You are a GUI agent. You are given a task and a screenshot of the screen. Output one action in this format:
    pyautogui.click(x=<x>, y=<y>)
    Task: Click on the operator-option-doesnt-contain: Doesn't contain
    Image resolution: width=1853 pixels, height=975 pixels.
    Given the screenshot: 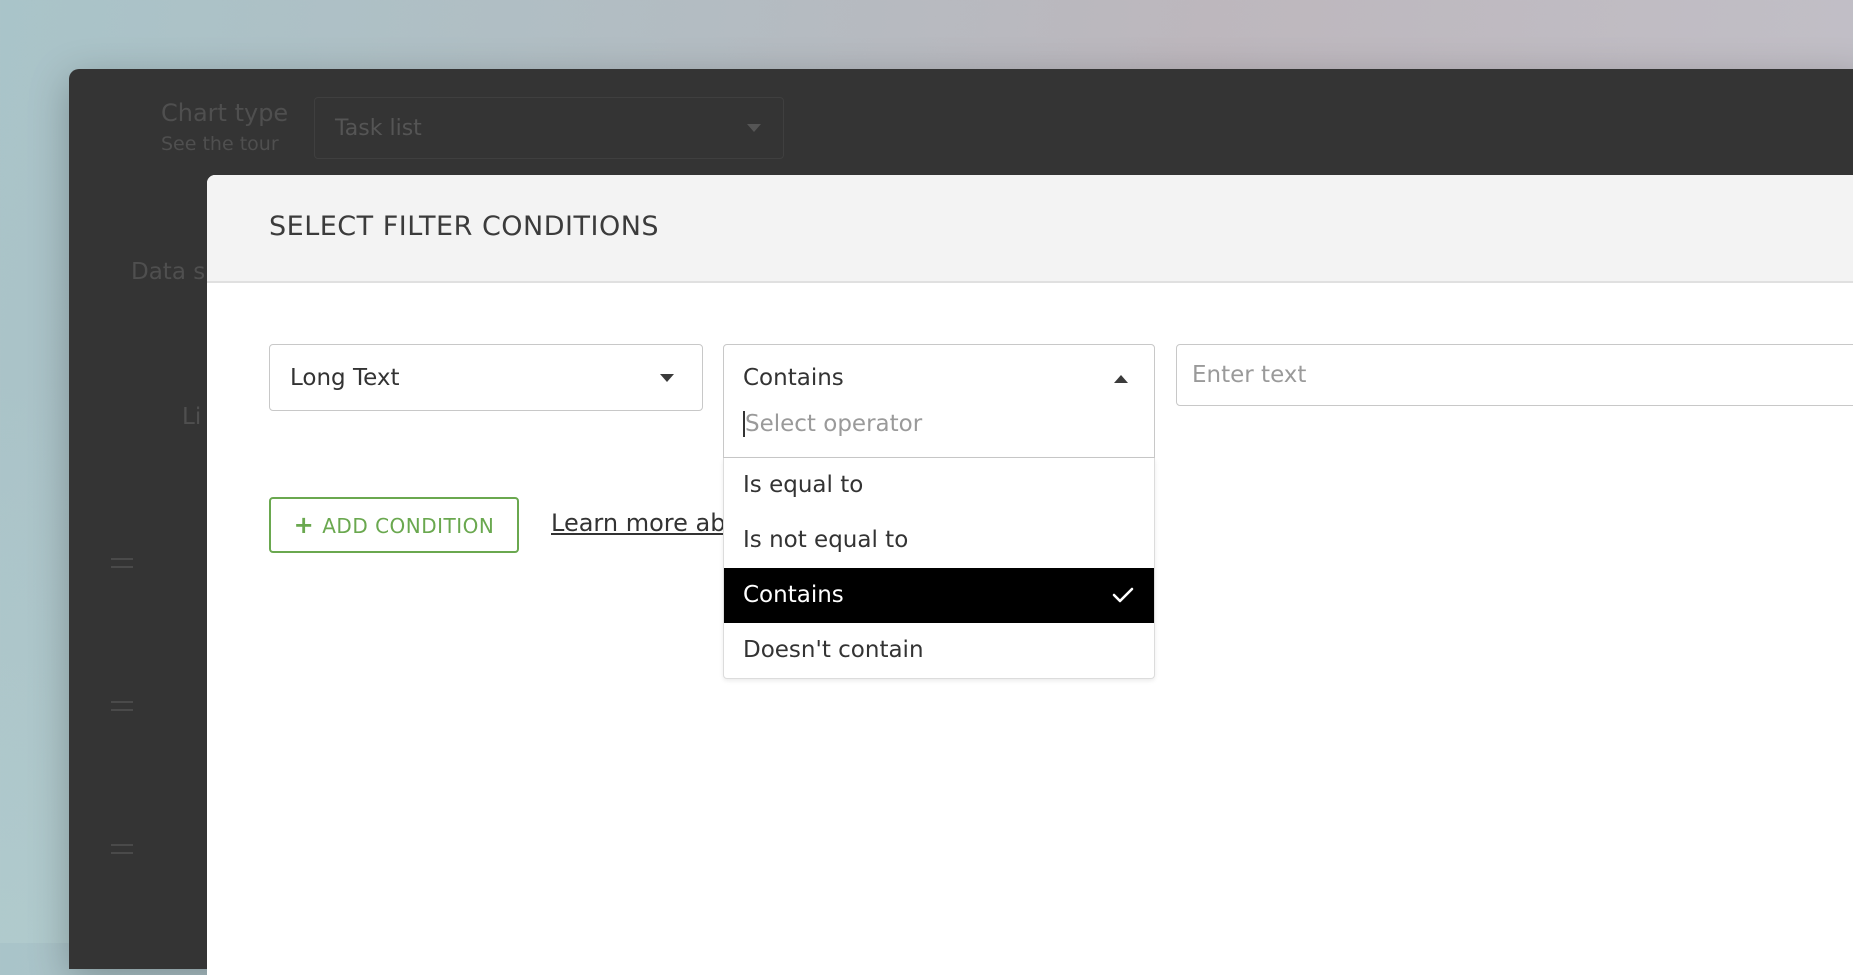 What is the action you would take?
    pyautogui.click(x=939, y=650)
    